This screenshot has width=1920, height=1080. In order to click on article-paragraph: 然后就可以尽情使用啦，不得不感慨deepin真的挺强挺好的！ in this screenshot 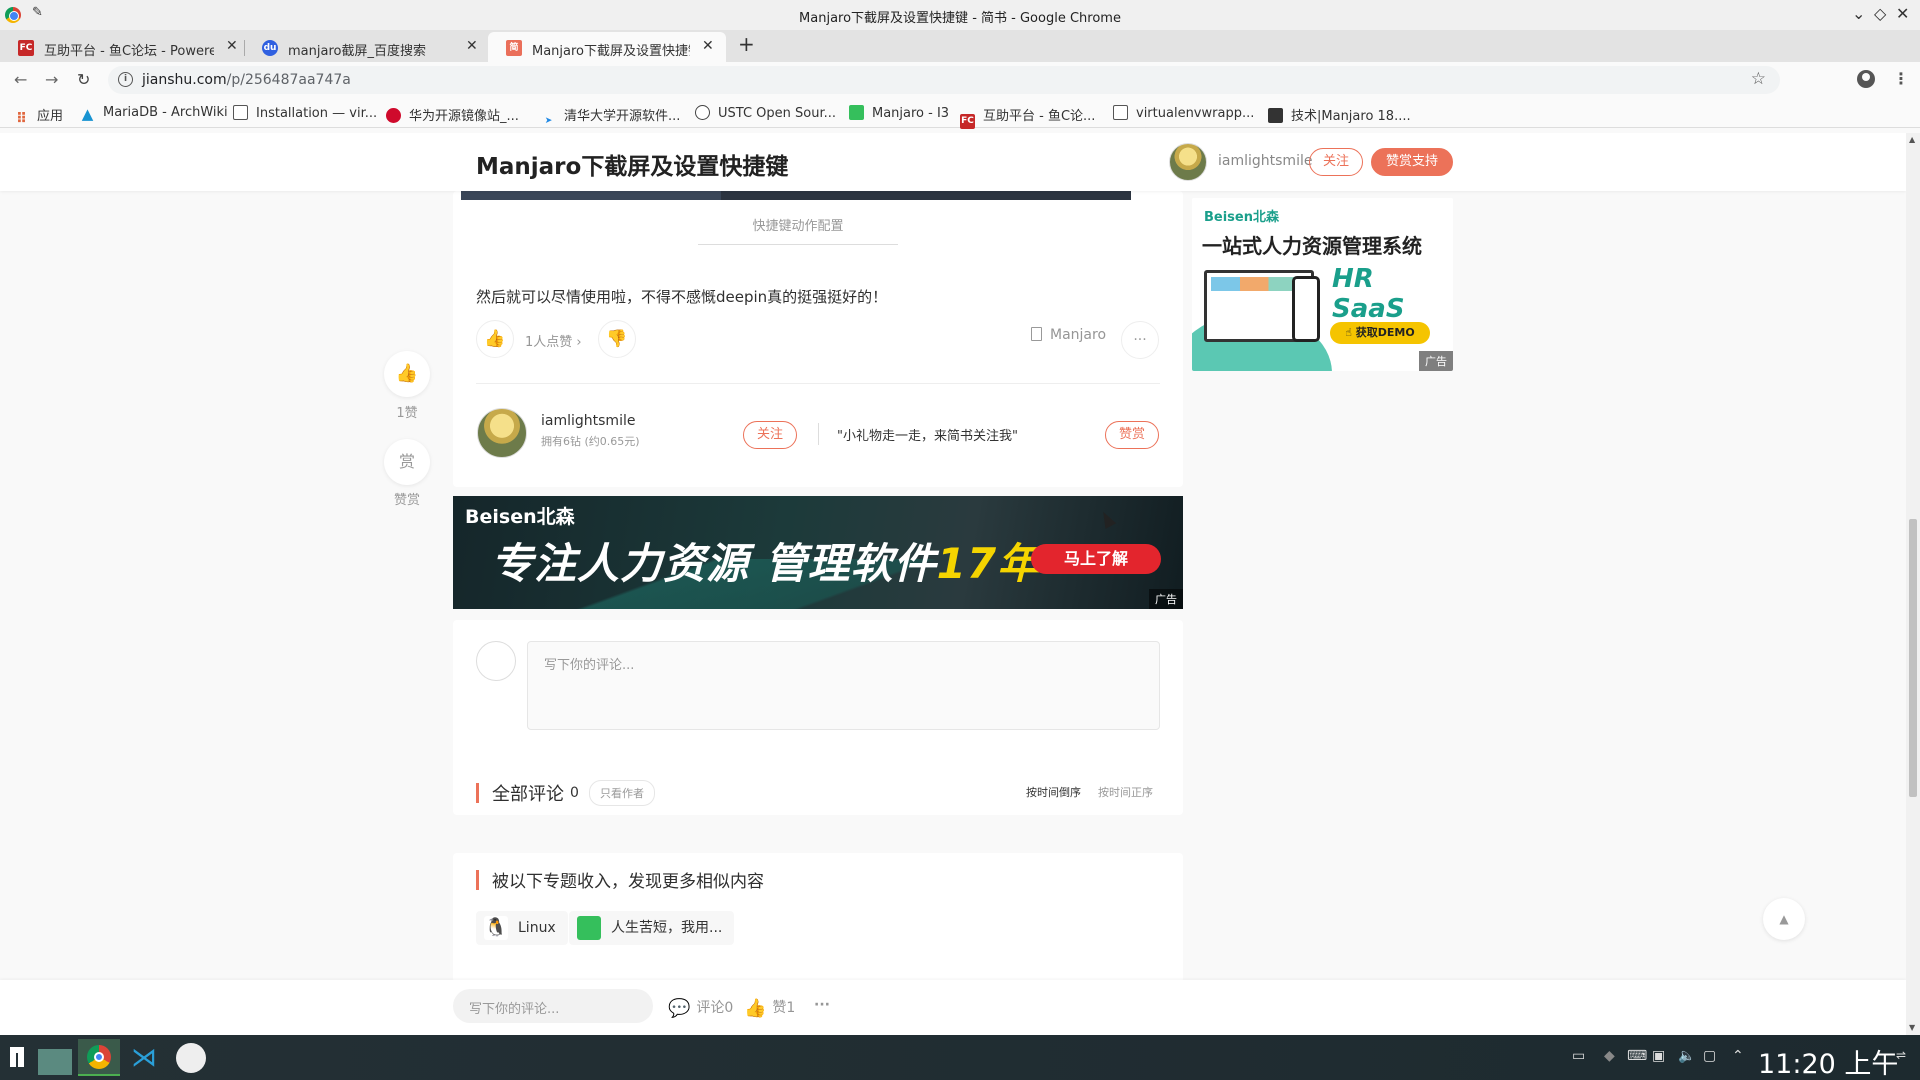, I will do `click(682, 297)`.